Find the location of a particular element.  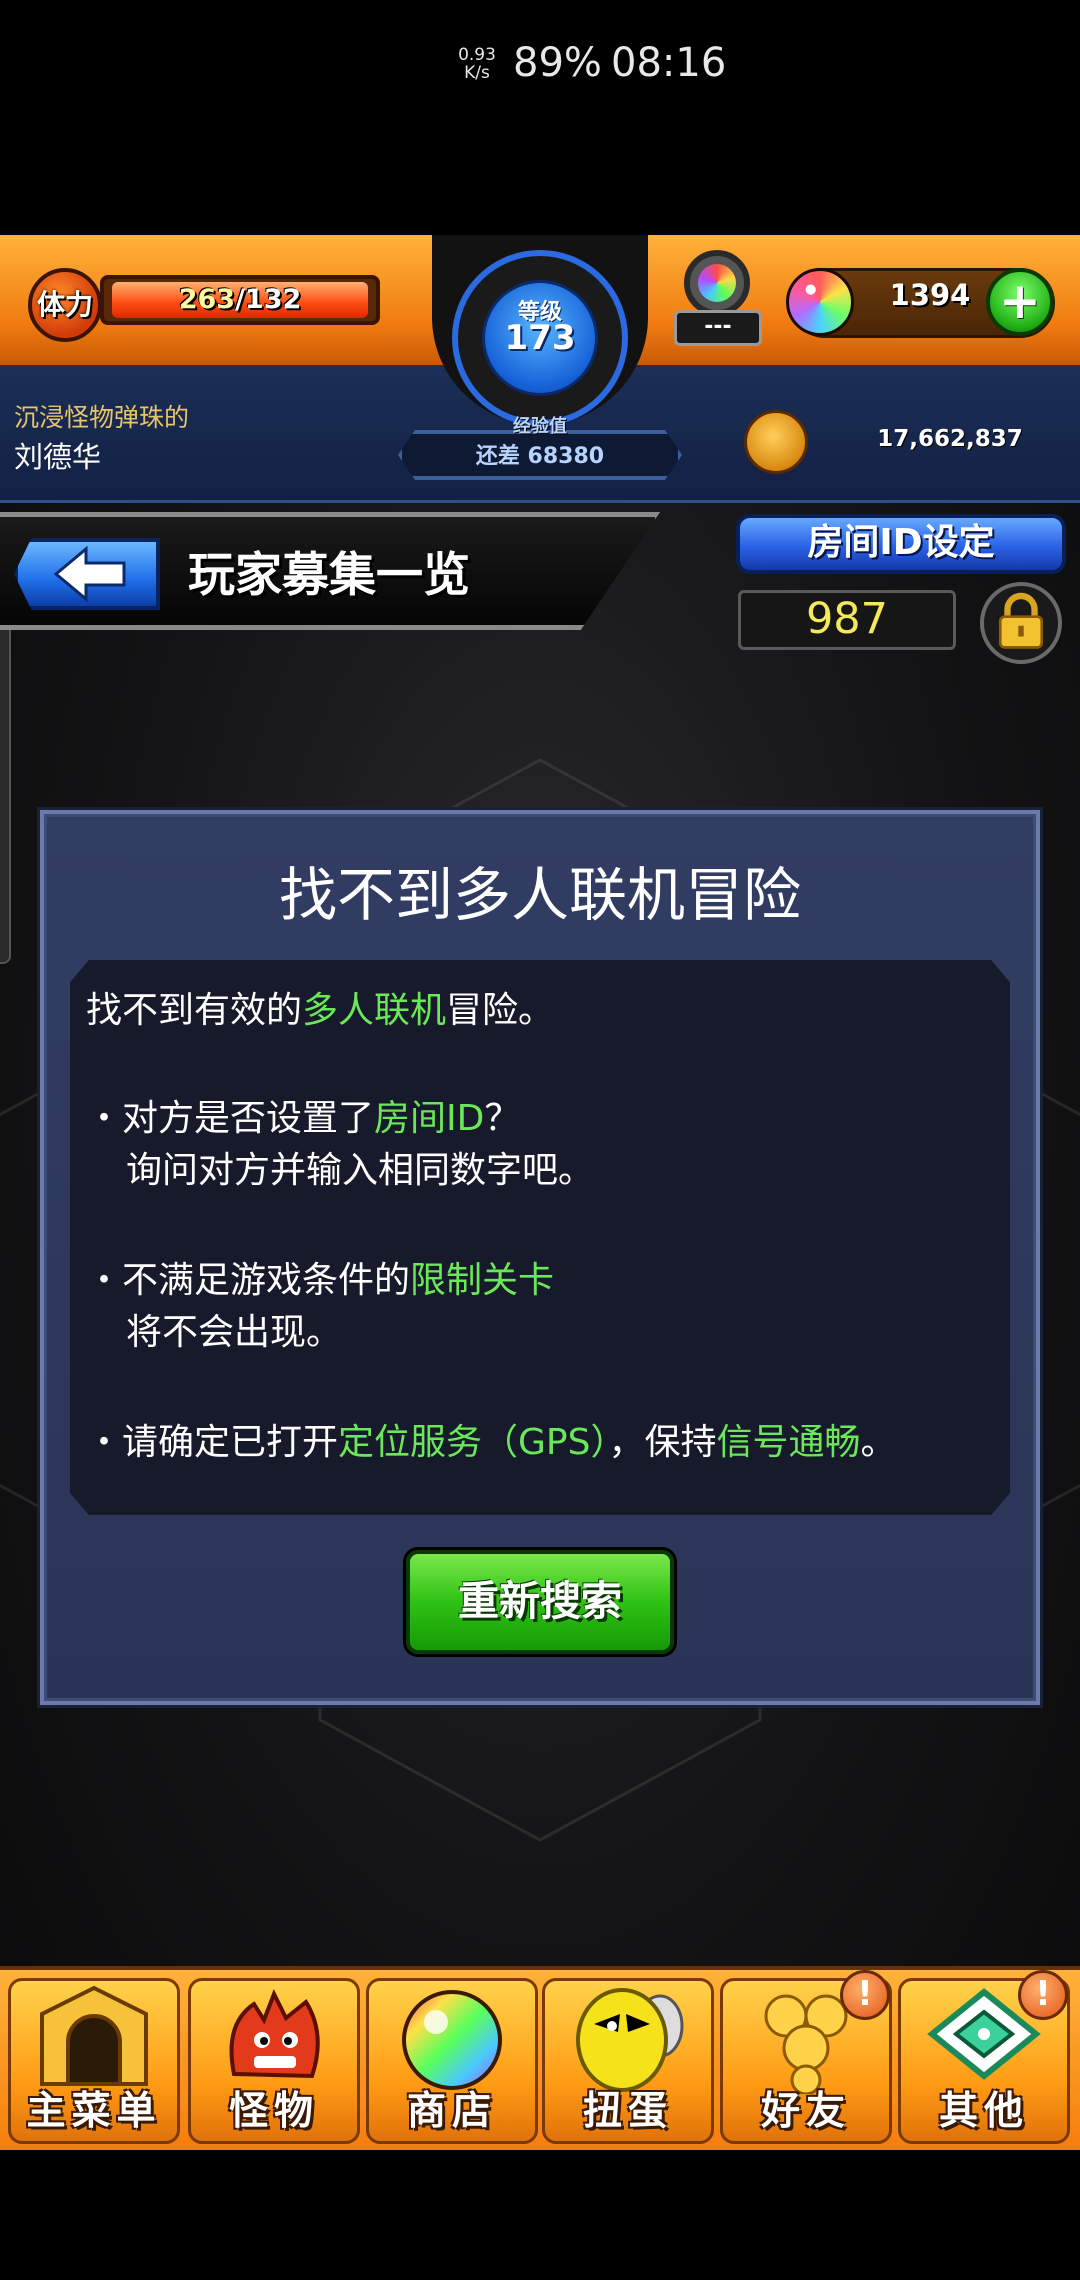

nav-label: 扭蛋 is located at coordinates (627, 2111).